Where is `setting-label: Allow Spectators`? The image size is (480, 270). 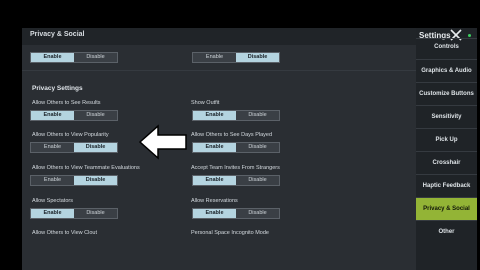 setting-label: Allow Spectators is located at coordinates (52, 201).